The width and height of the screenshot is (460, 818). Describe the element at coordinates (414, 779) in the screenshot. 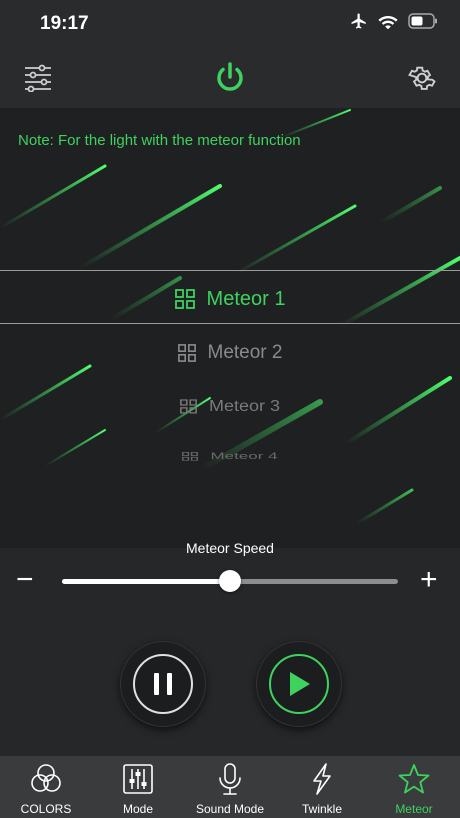

I see `star-icon` at that location.